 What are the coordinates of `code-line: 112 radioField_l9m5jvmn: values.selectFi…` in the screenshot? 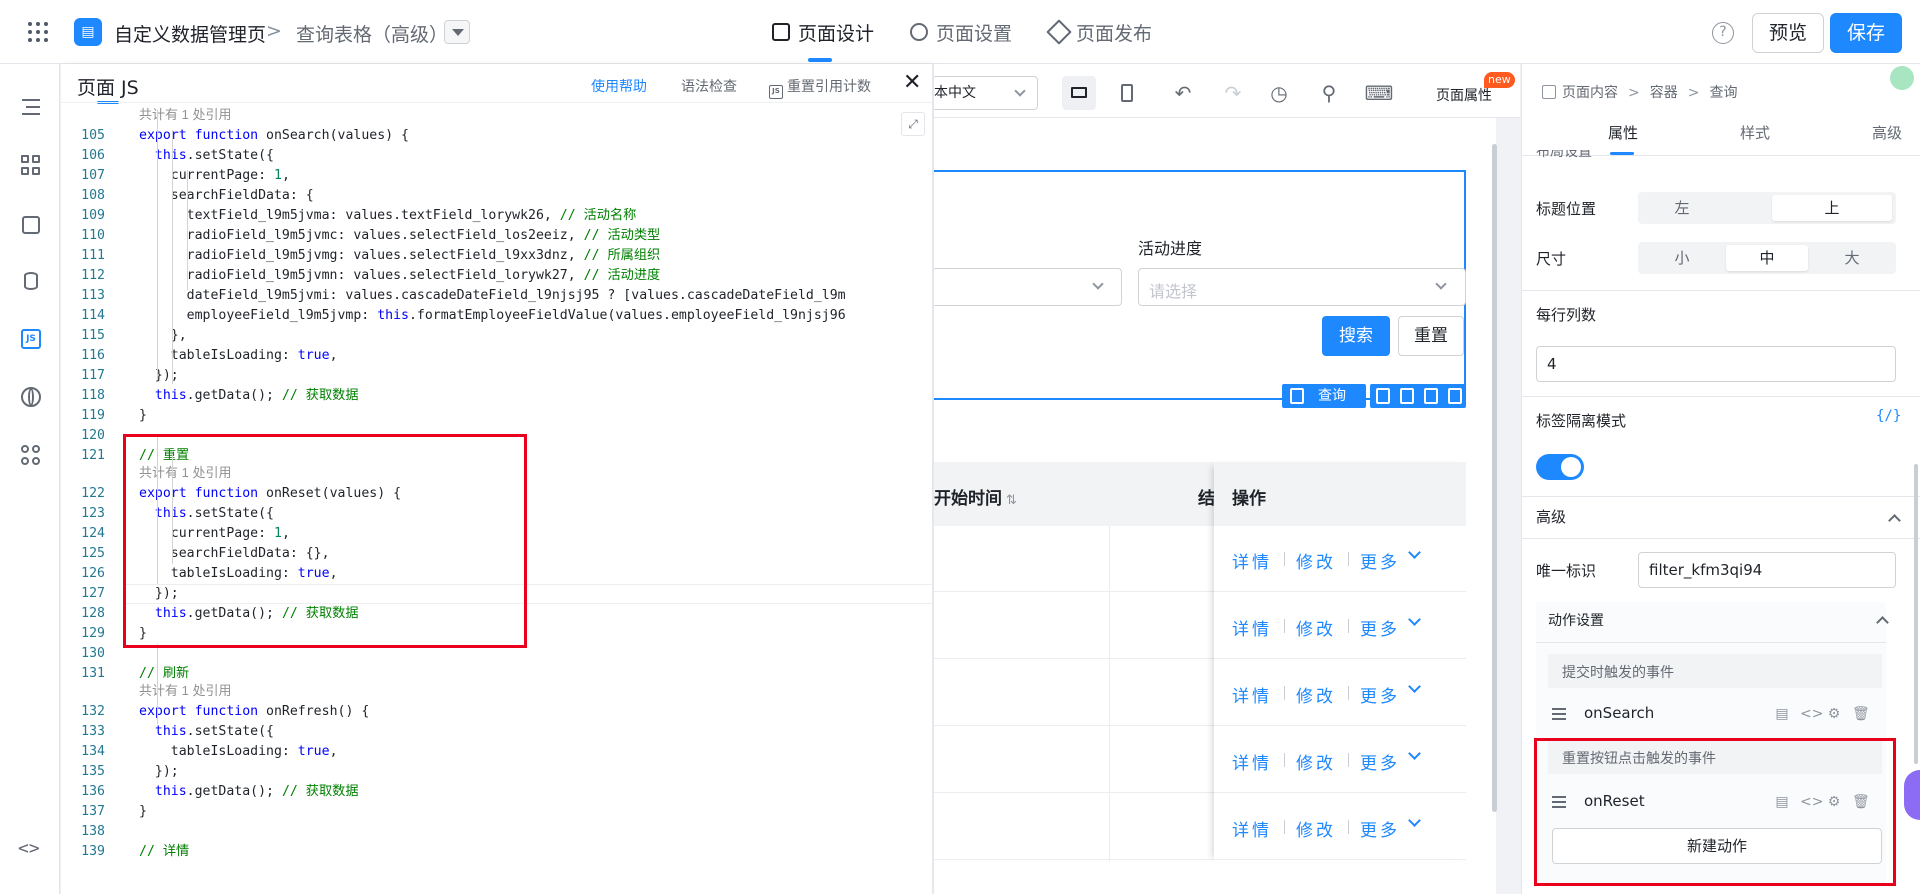 It's located at (497, 276).